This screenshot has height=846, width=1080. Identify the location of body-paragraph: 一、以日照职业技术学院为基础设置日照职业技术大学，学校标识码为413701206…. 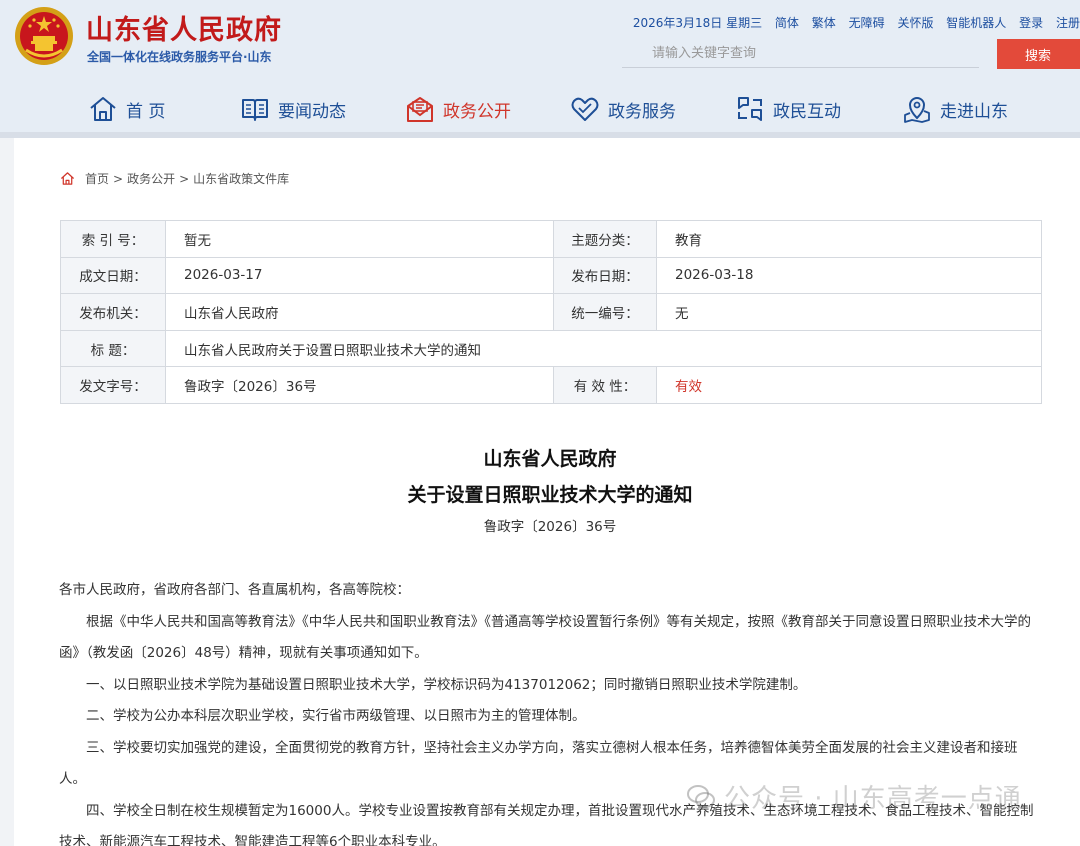
(446, 684).